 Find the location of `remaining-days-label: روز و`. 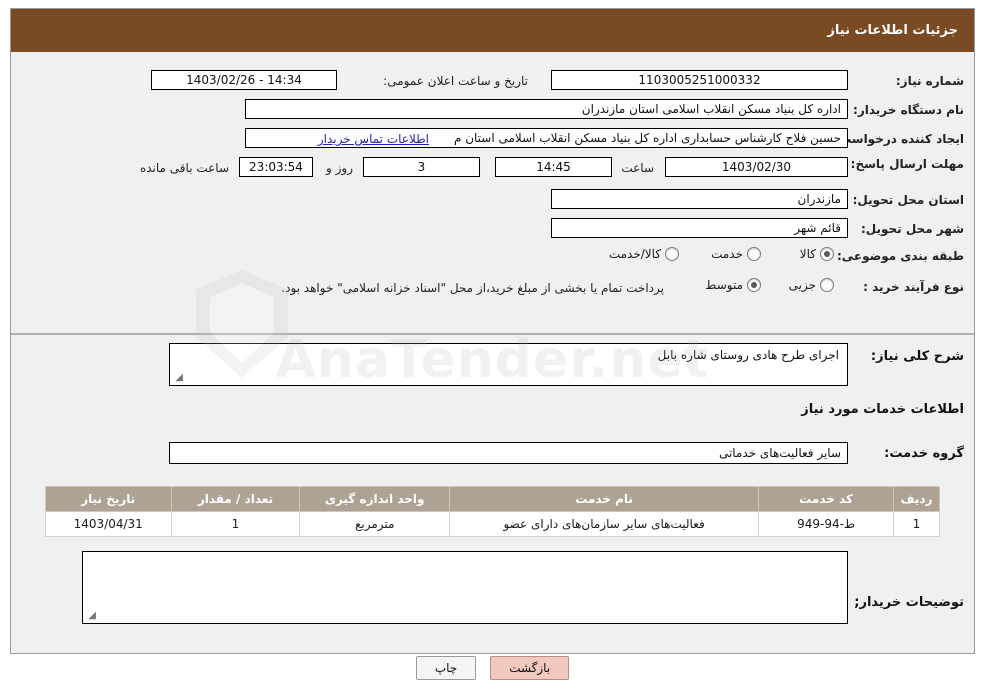

remaining-days-label: روز و is located at coordinates (339, 168).